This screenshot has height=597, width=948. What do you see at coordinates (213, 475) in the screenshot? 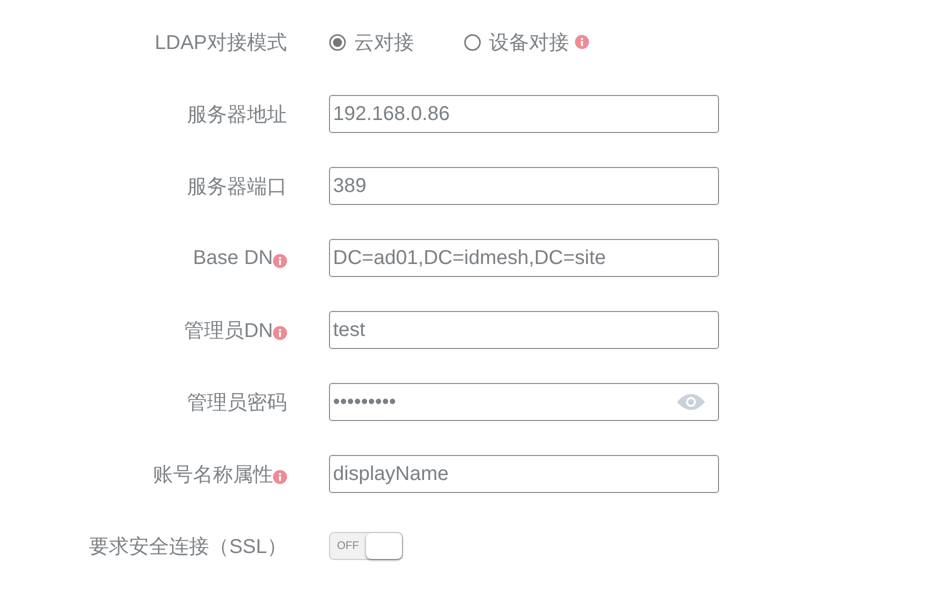
I see `field-label: 账号名称属性` at bounding box center [213, 475].